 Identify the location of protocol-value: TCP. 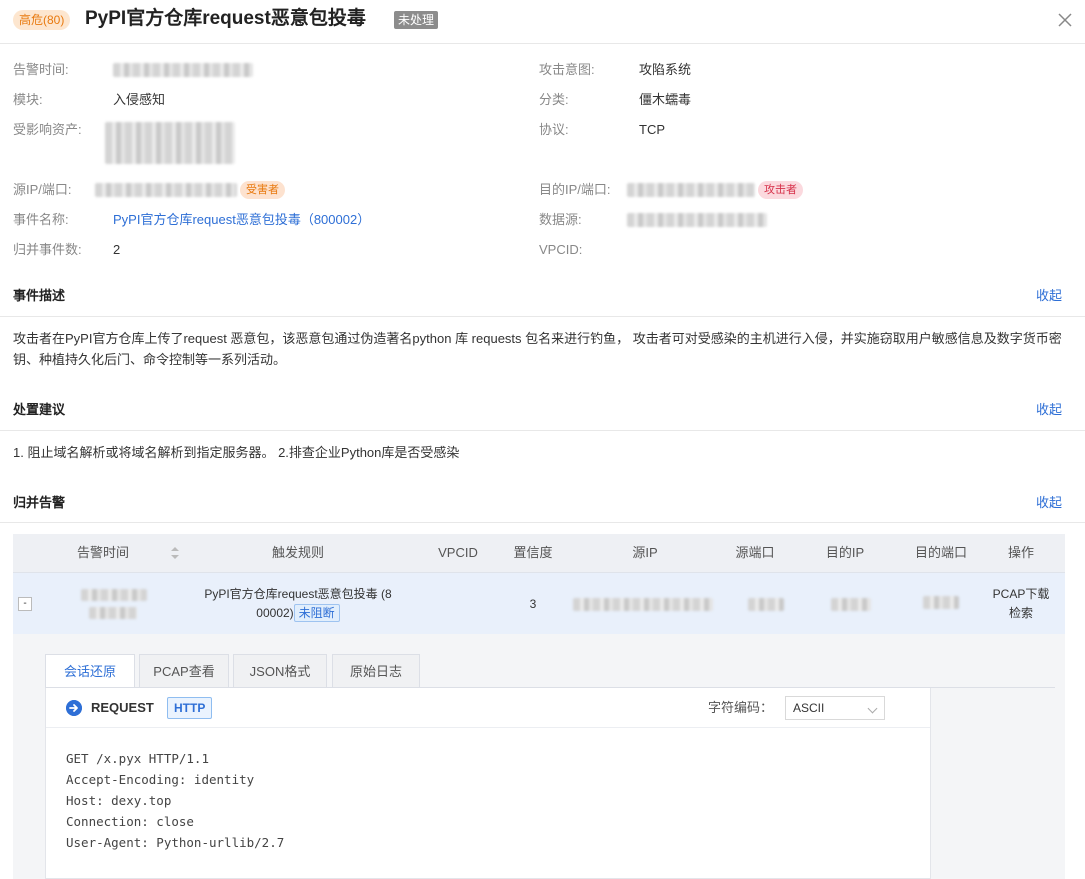
(652, 129).